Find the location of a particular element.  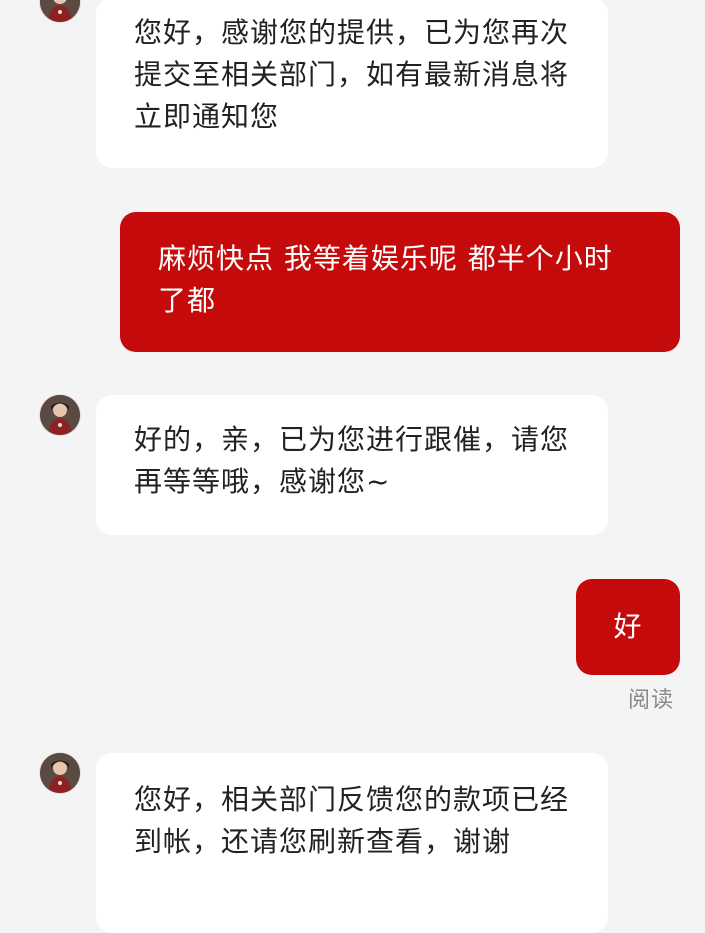

incoming-message-bubble: 您好，相关部门反馈您的款项已经到帐，还请您刷新查看，谢谢 is located at coordinates (352, 843).